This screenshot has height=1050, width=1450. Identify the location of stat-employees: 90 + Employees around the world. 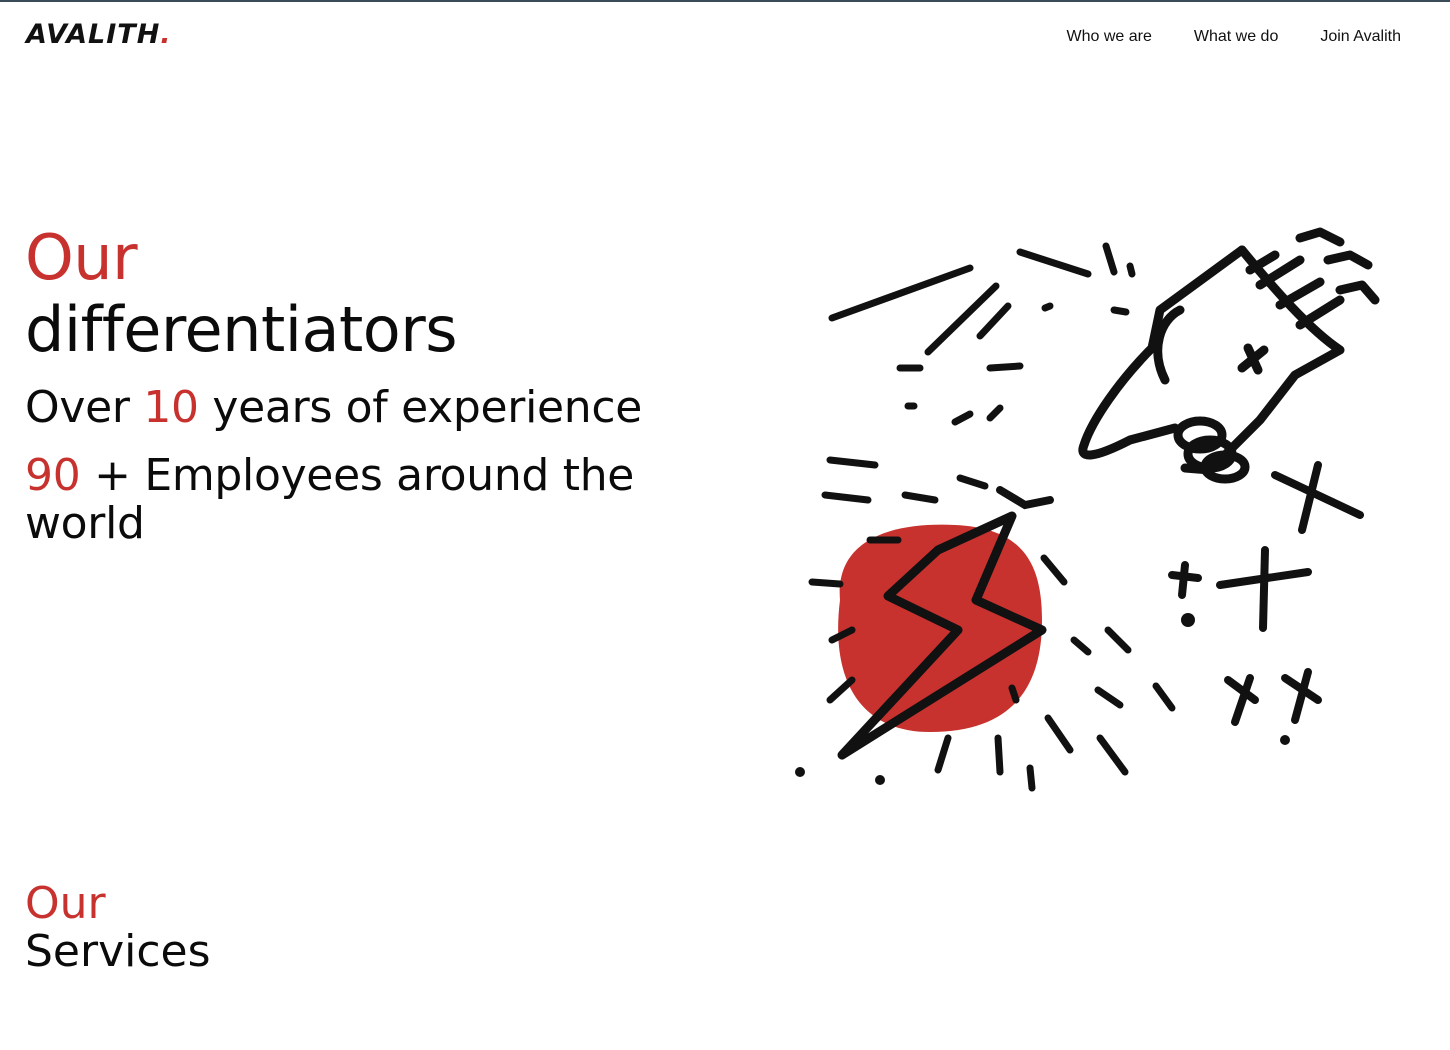
(375, 500).